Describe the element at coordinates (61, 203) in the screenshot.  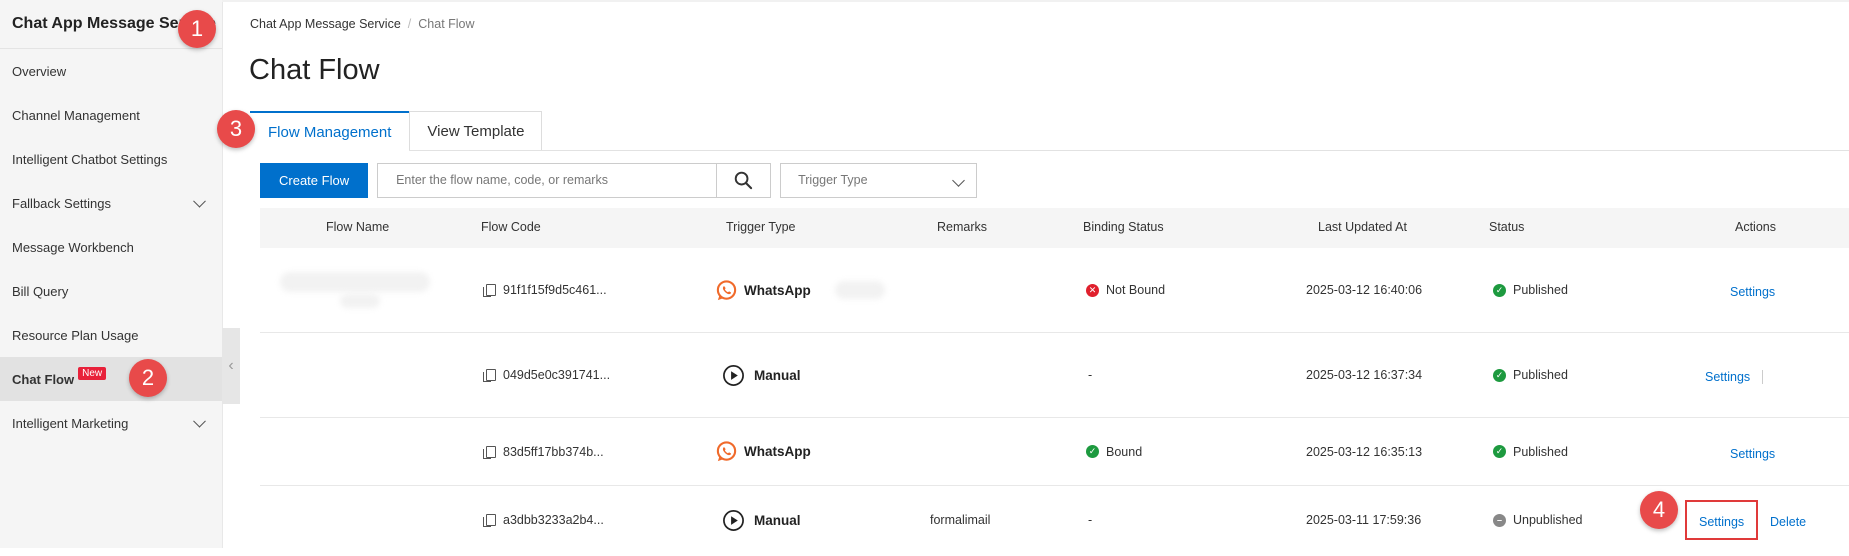
I see `sidebar-item-label: Fallback Settings` at that location.